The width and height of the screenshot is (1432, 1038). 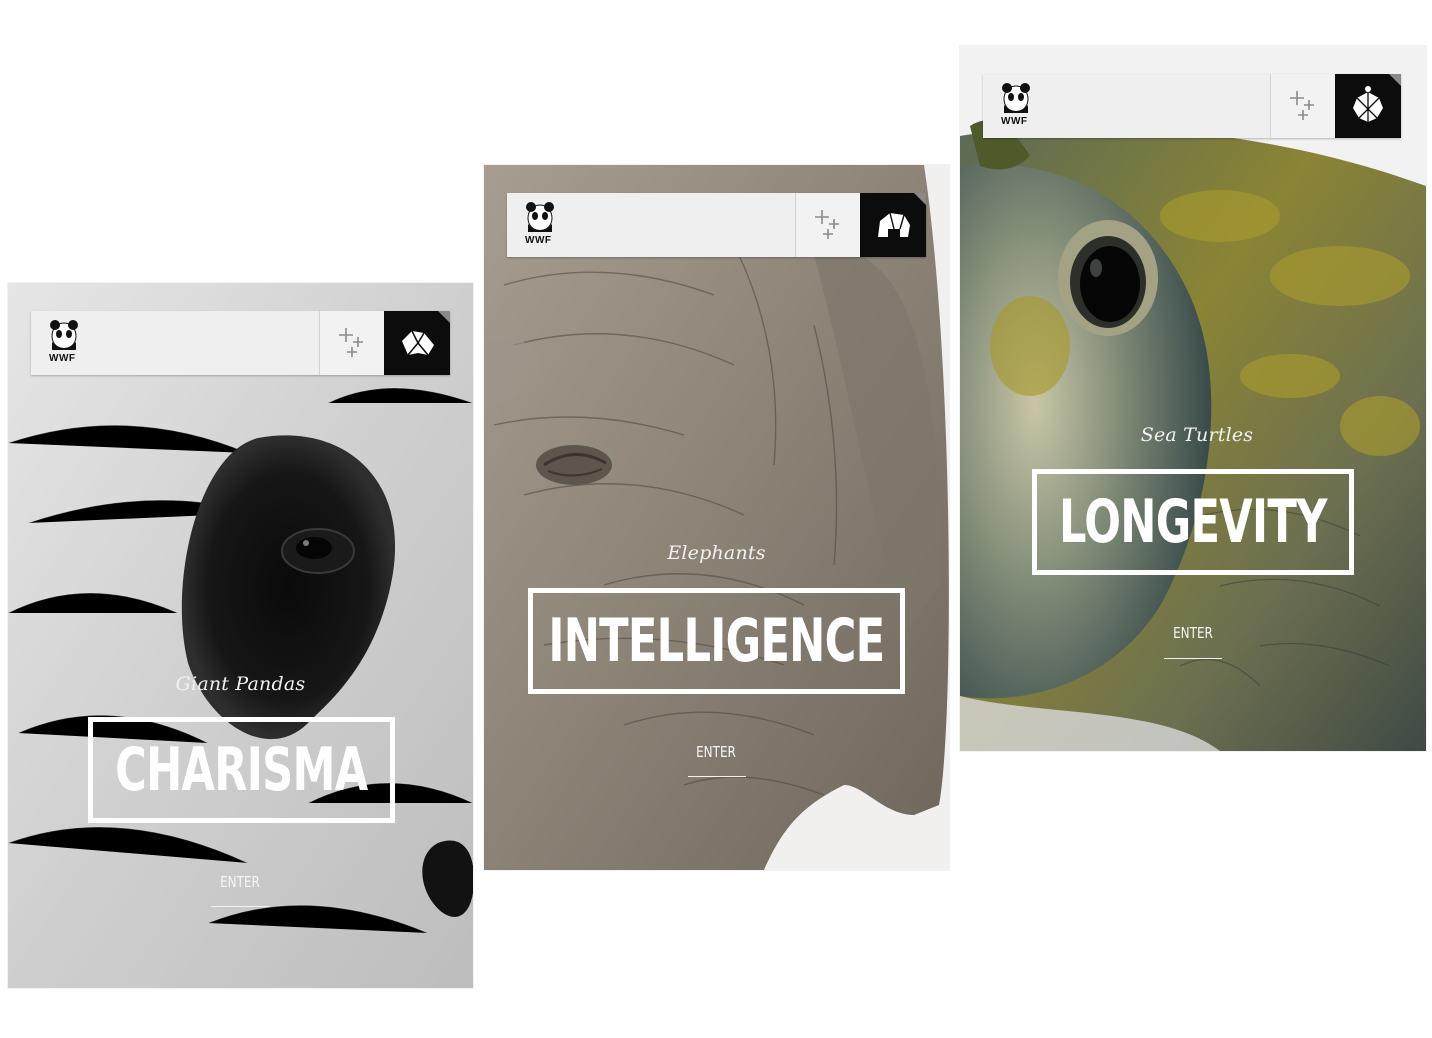 I want to click on animal-name: Sea Turtles, so click(x=1197, y=435).